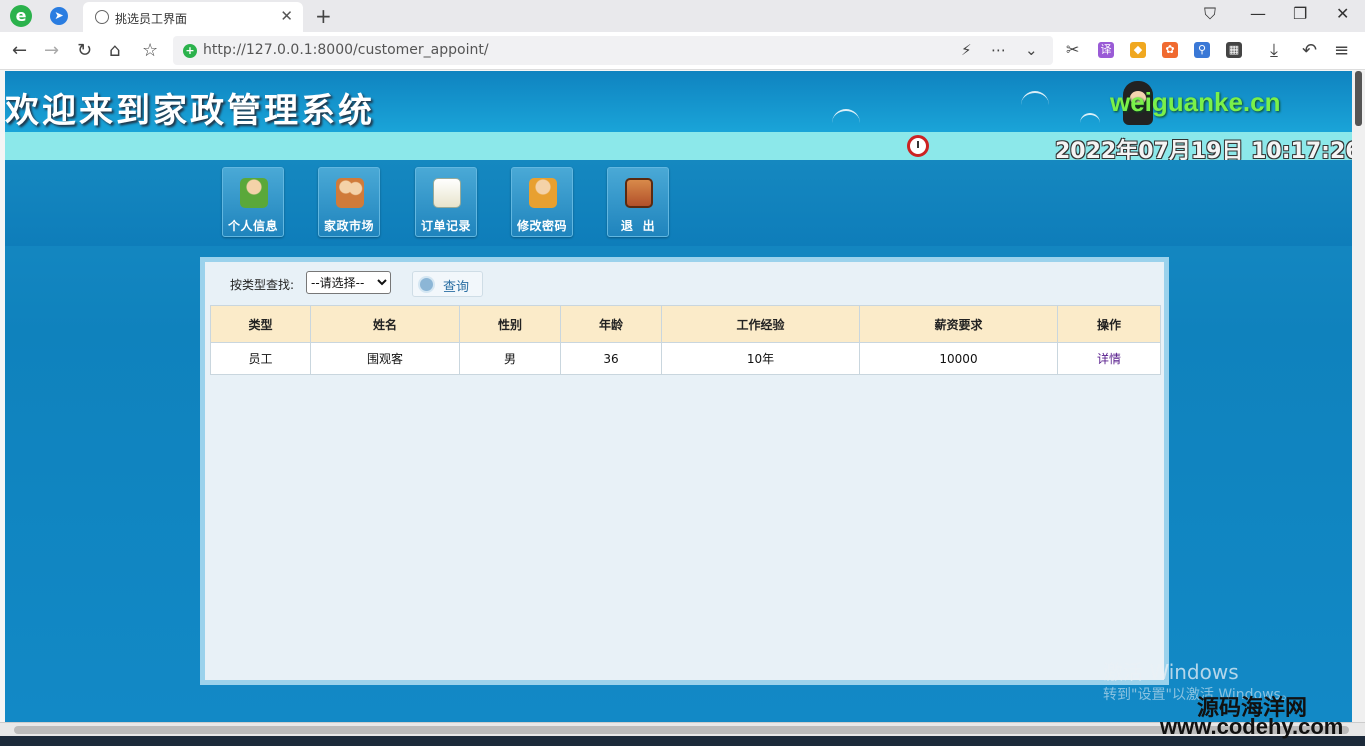  I want to click on game-icon: ✿, so click(1170, 50).